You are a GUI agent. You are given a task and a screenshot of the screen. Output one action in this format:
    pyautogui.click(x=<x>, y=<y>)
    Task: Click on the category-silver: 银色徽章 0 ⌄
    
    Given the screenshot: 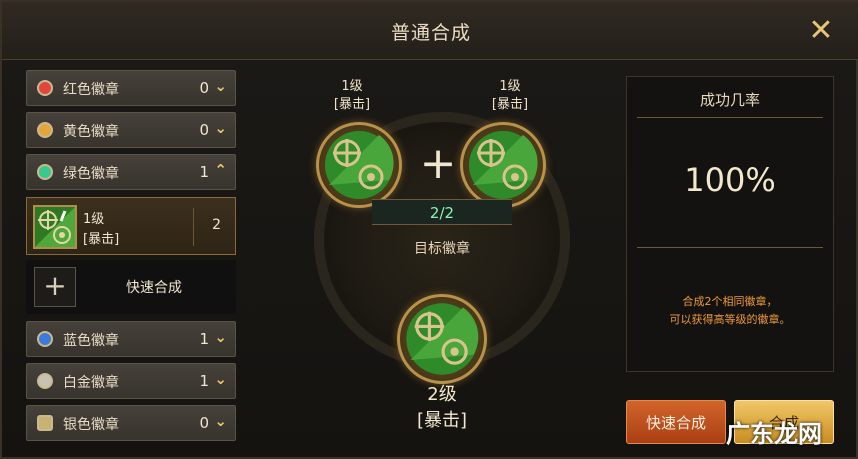 What is the action you would take?
    pyautogui.click(x=131, y=423)
    